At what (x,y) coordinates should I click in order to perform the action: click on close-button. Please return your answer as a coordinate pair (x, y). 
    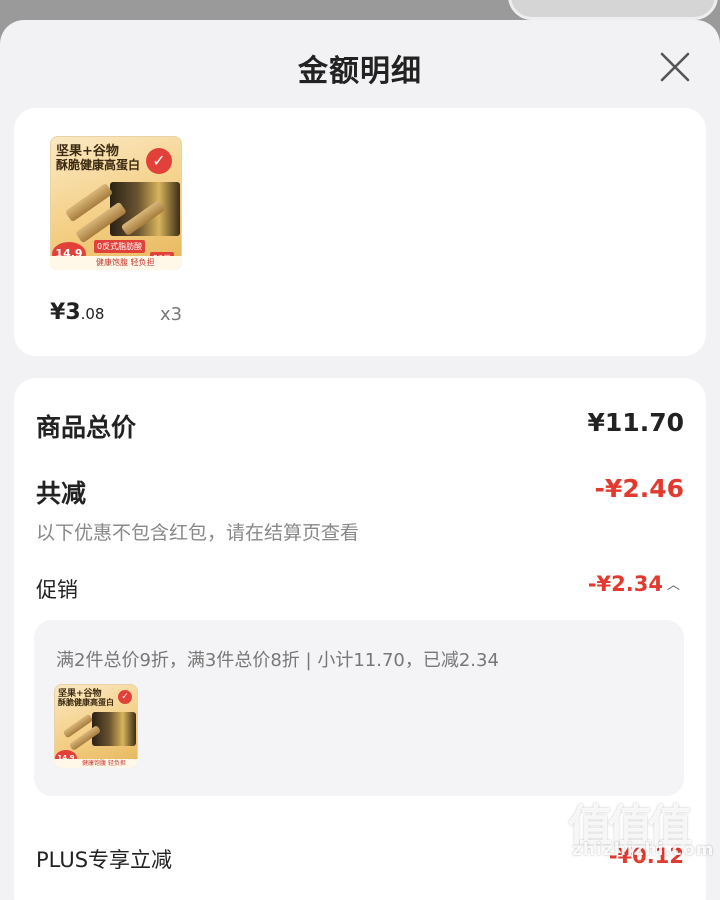
    Looking at the image, I should click on (675, 67).